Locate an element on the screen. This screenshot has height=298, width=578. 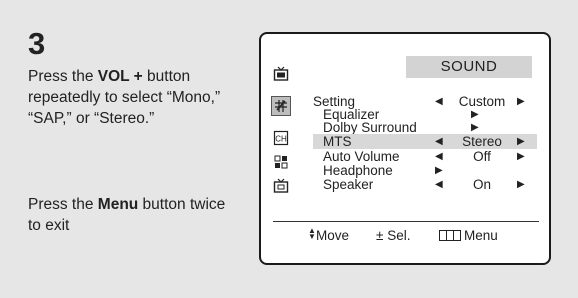
setup-icon is located at coordinates (281, 186).